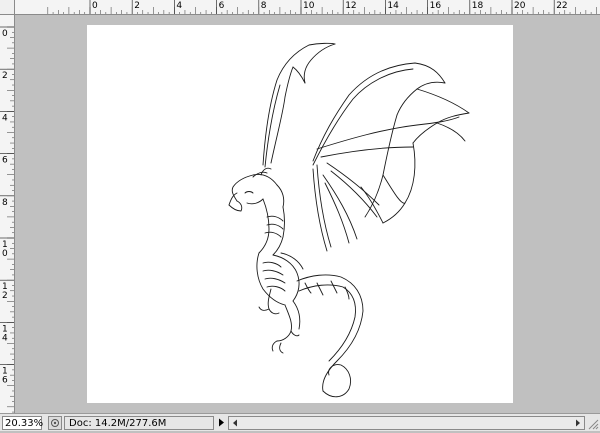  I want to click on ruler-label: 10, so click(309, 6).